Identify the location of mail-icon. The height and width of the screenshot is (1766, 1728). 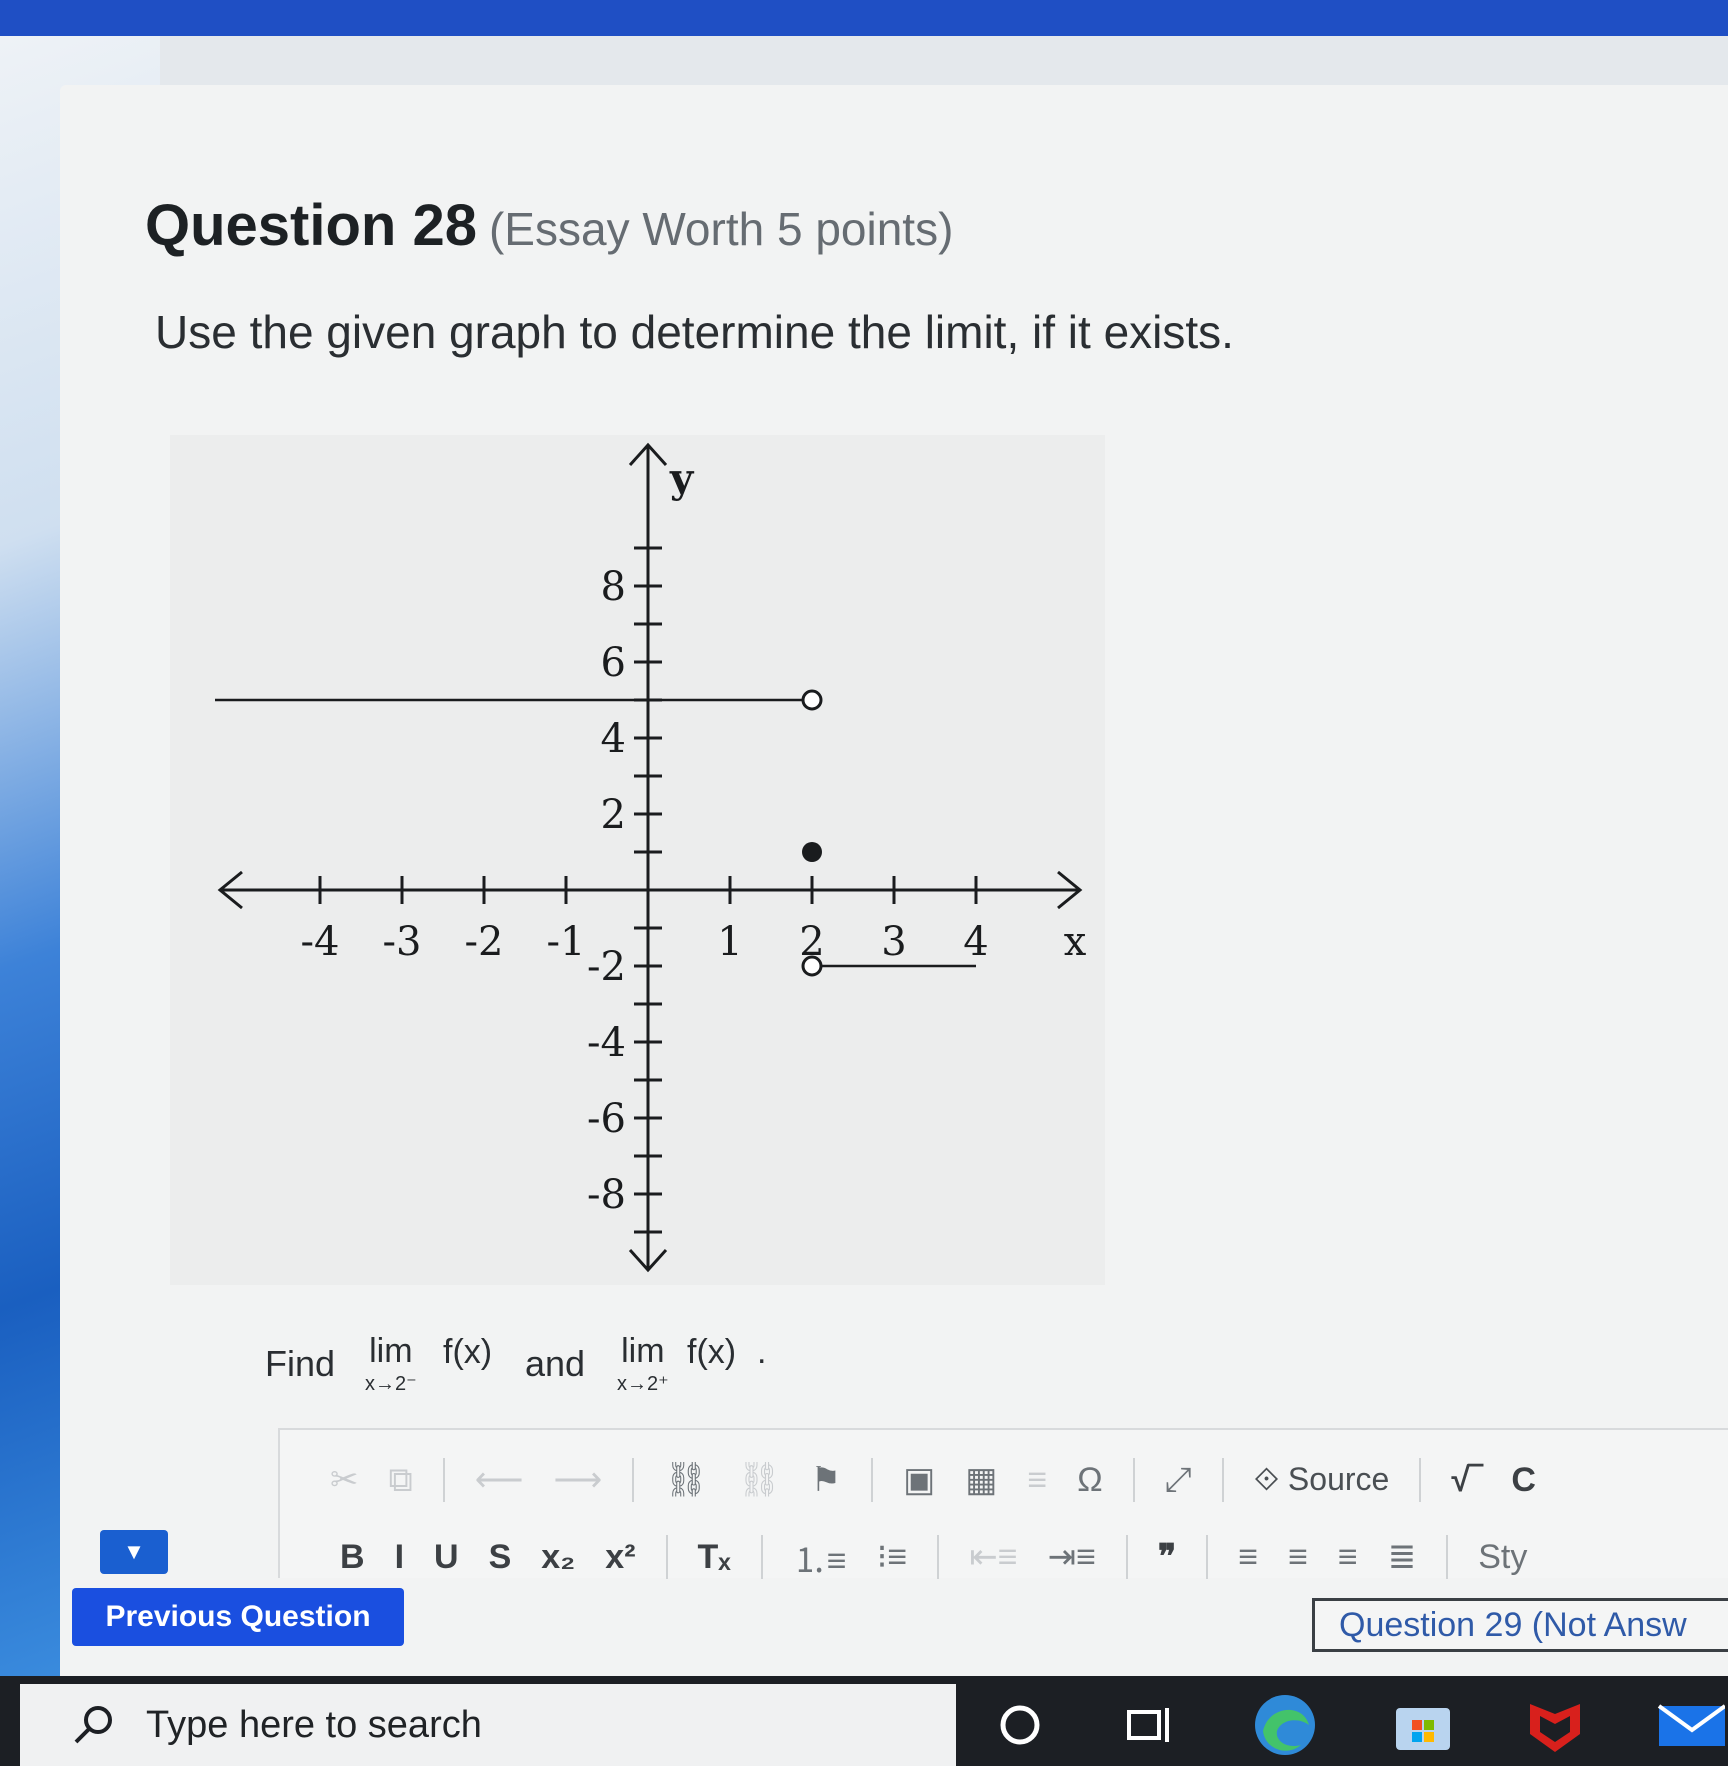
(1690, 1725).